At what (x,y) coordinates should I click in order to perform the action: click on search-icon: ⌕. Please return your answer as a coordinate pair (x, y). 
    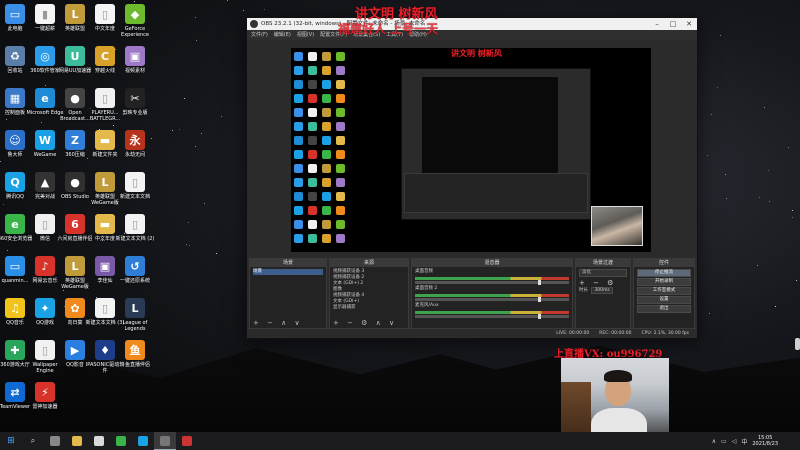
    Looking at the image, I should click on (33, 440).